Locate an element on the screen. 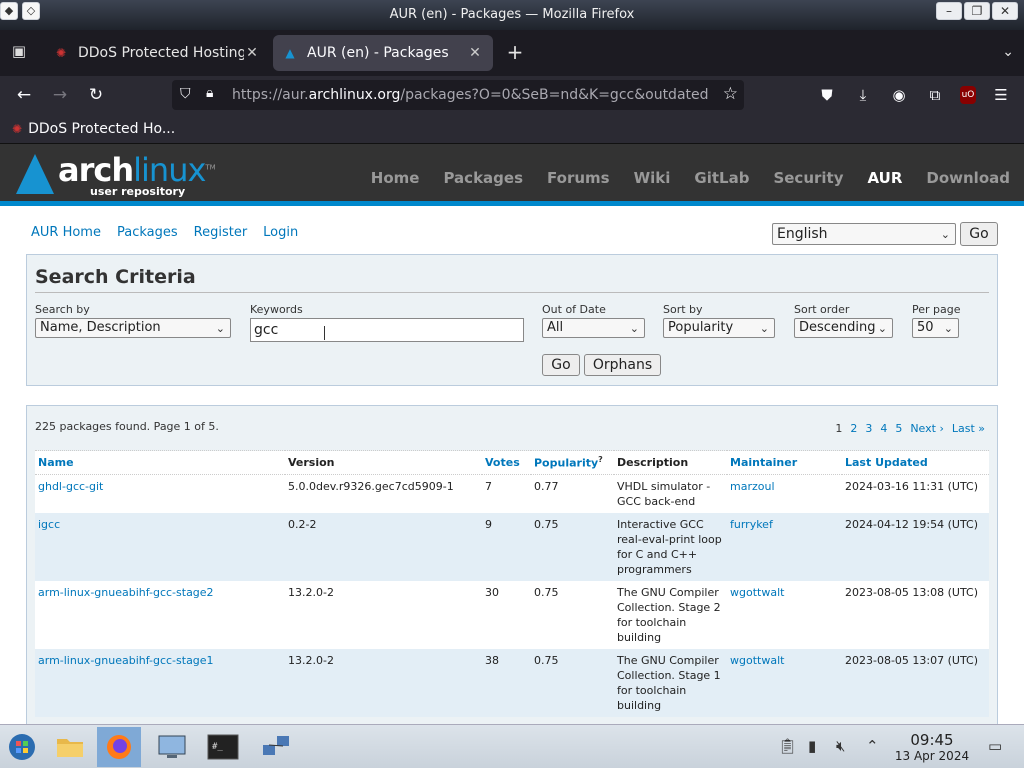 This screenshot has width=1024, height=768. column-votes: Votes is located at coordinates (506, 462).